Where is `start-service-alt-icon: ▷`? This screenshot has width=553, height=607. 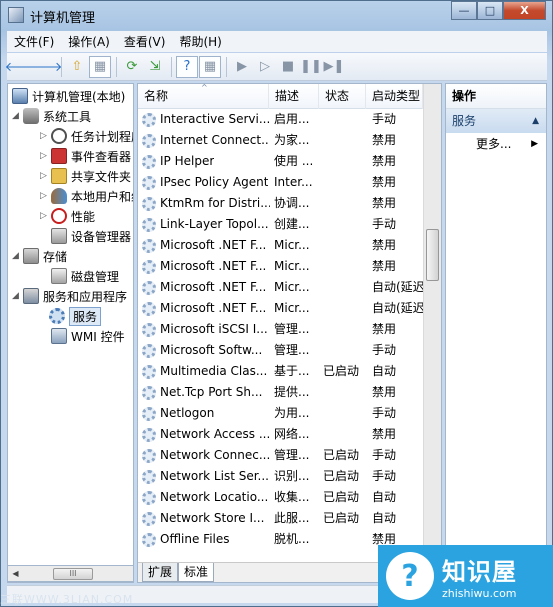 start-service-alt-icon: ▷ is located at coordinates (265, 67).